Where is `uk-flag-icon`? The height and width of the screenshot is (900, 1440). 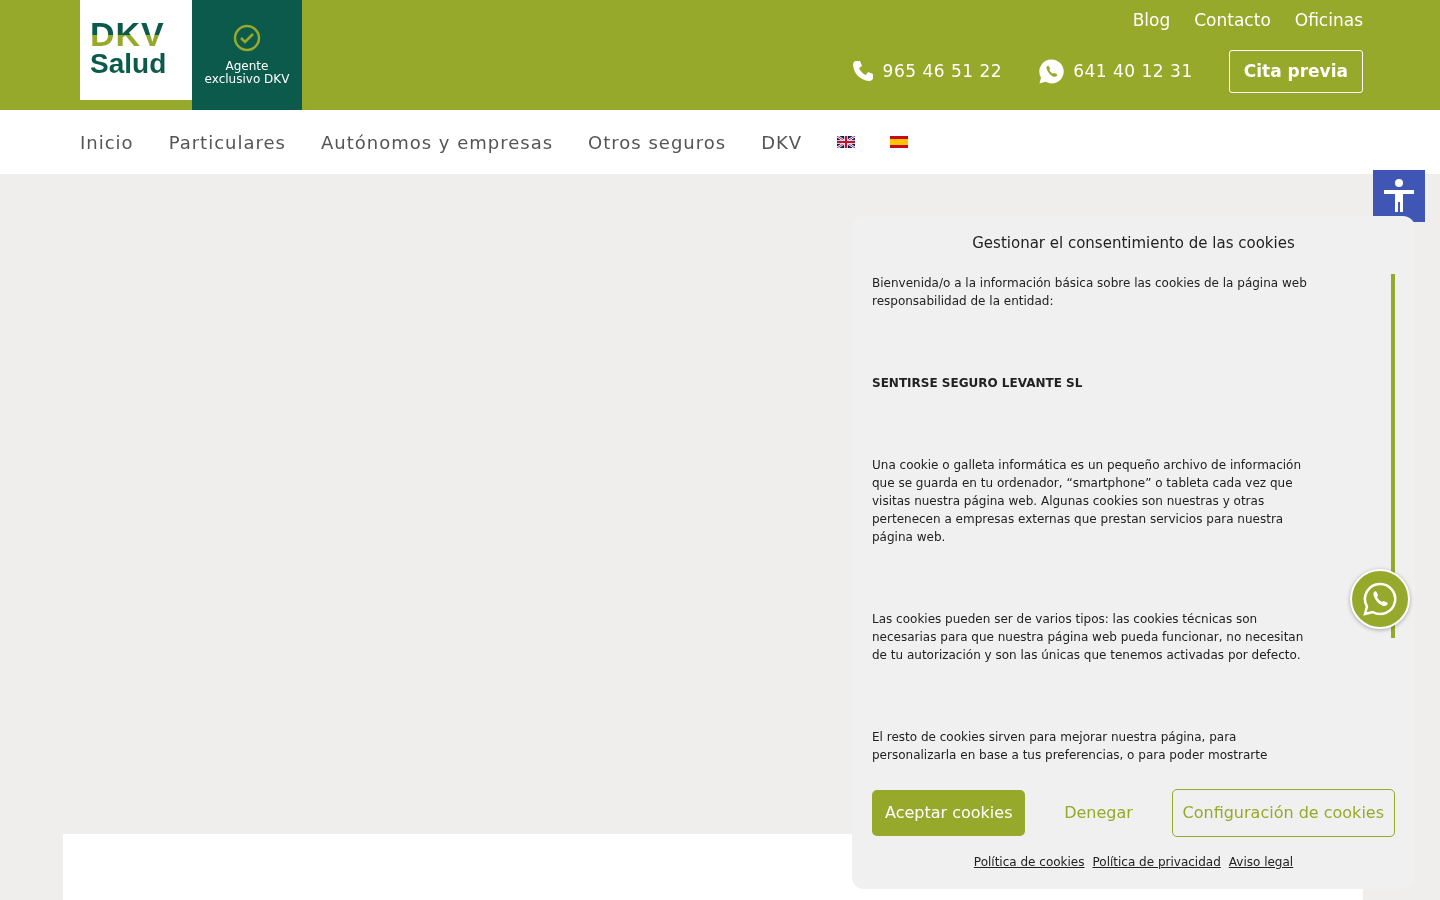 uk-flag-icon is located at coordinates (846, 142).